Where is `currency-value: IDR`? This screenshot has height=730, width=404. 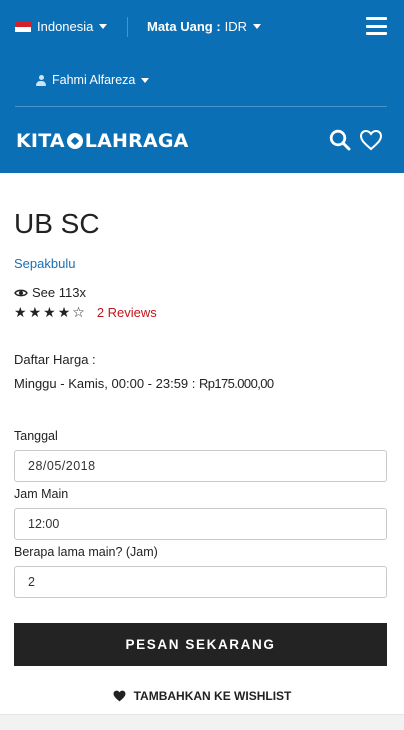
currency-value: IDR is located at coordinates (236, 26).